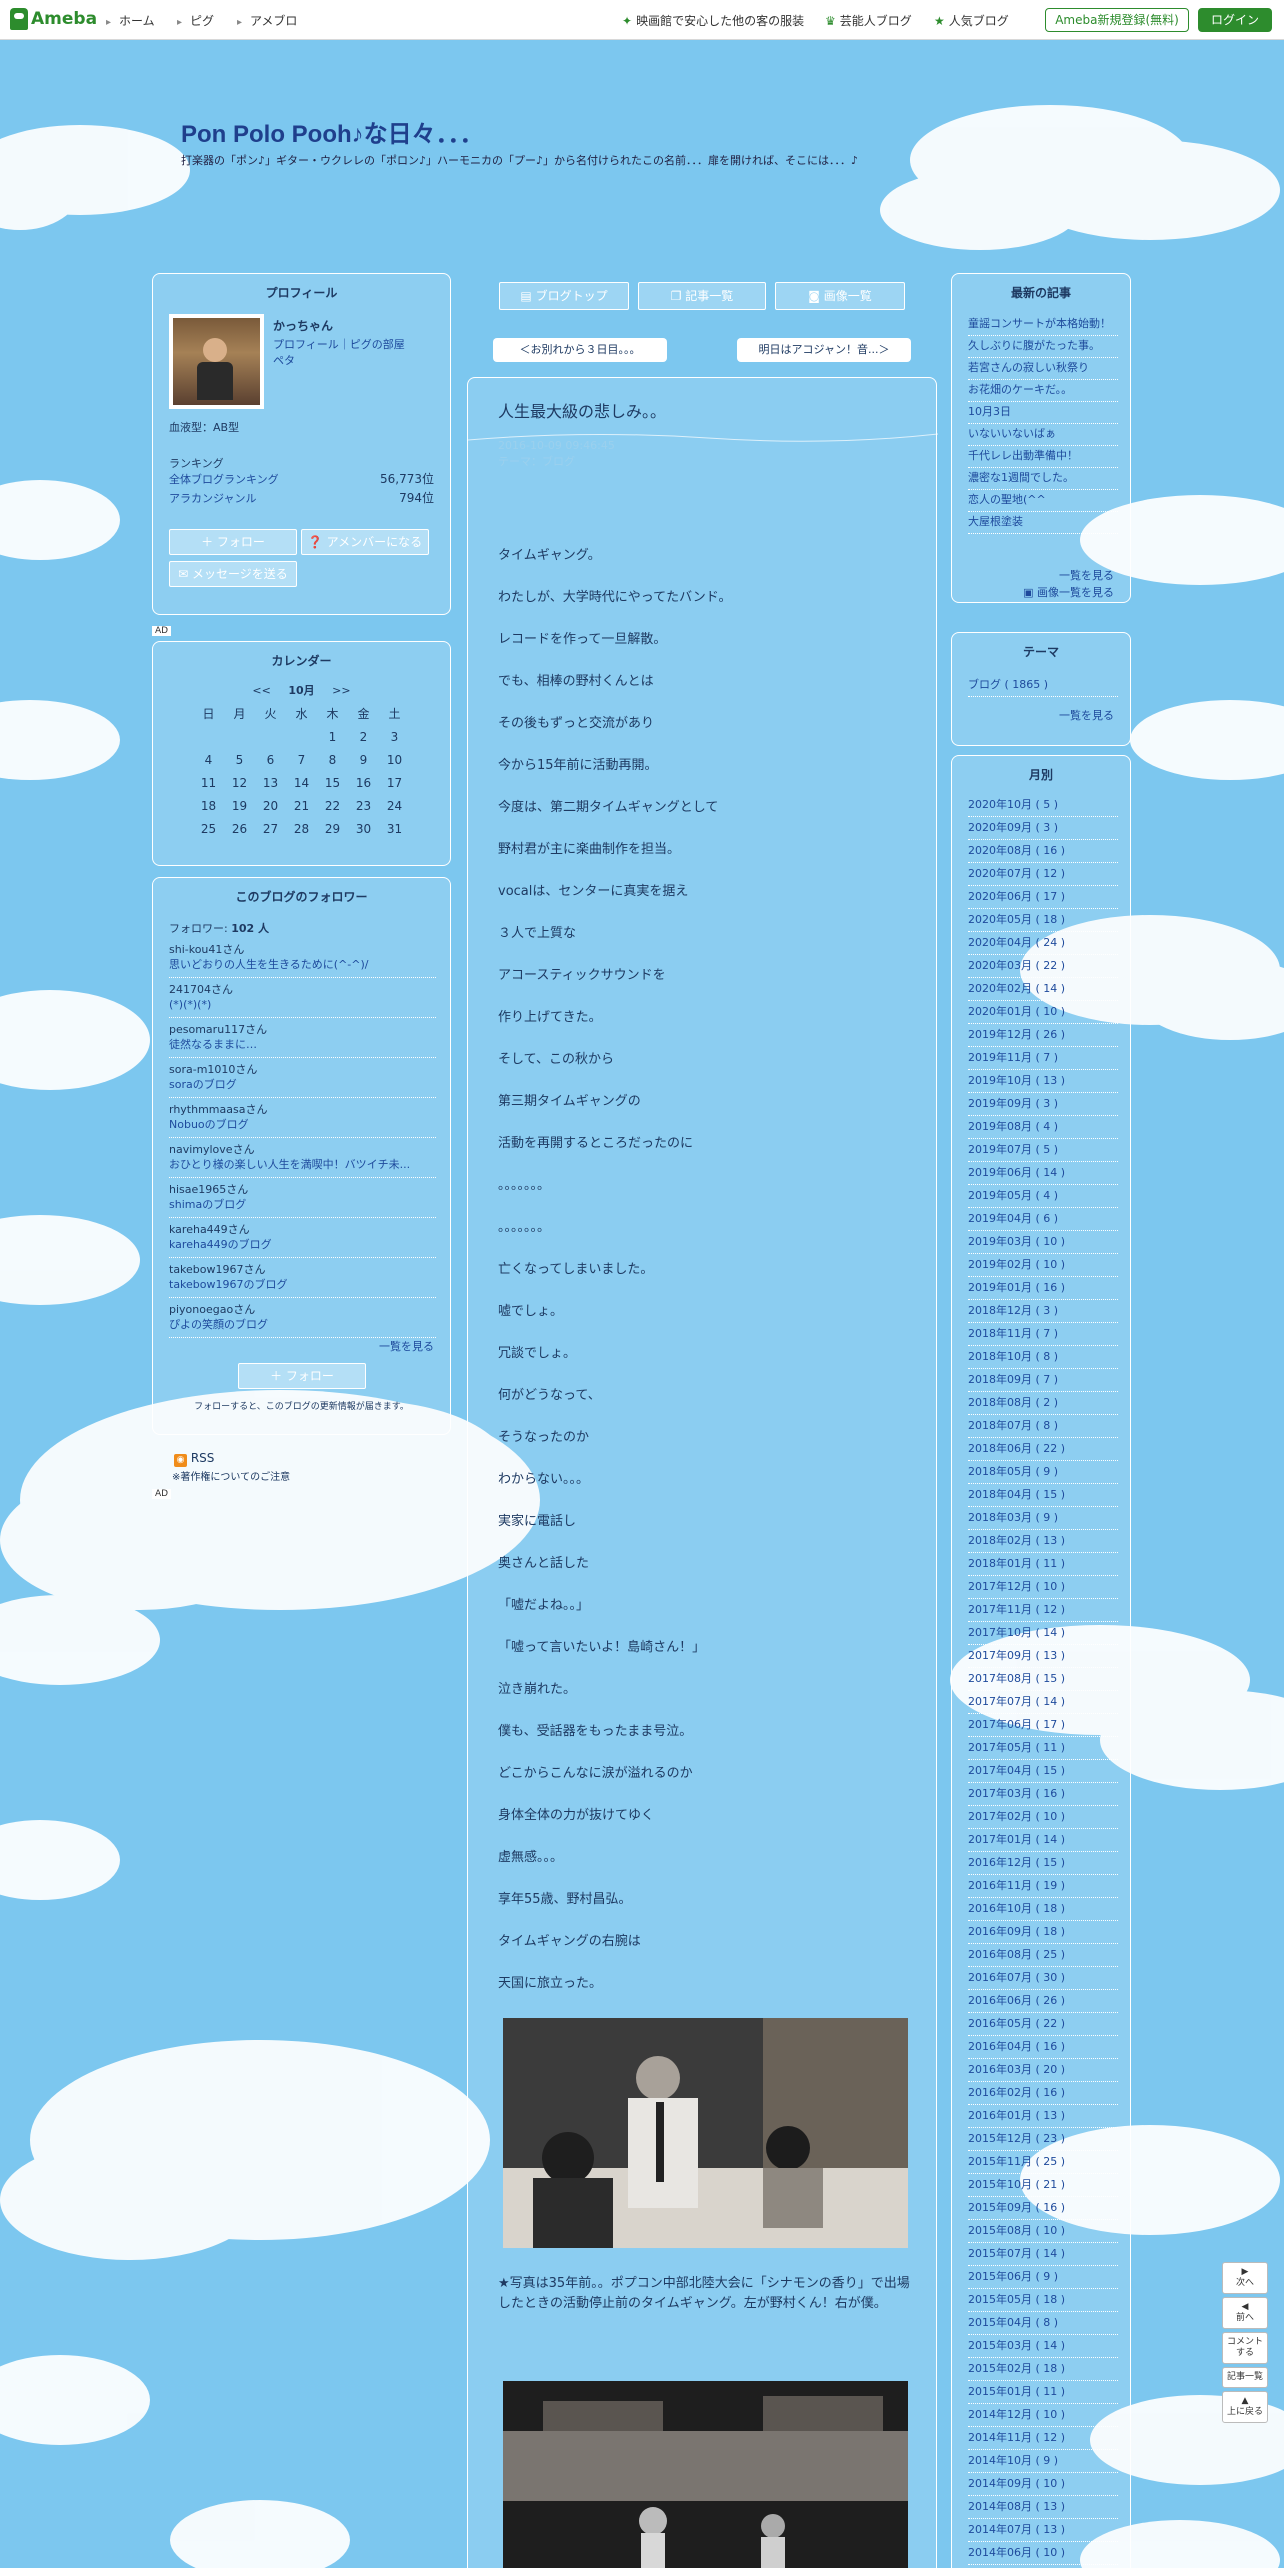 The width and height of the screenshot is (1284, 2568). What do you see at coordinates (208, 782) in the screenshot?
I see `calendar-day: 11` at bounding box center [208, 782].